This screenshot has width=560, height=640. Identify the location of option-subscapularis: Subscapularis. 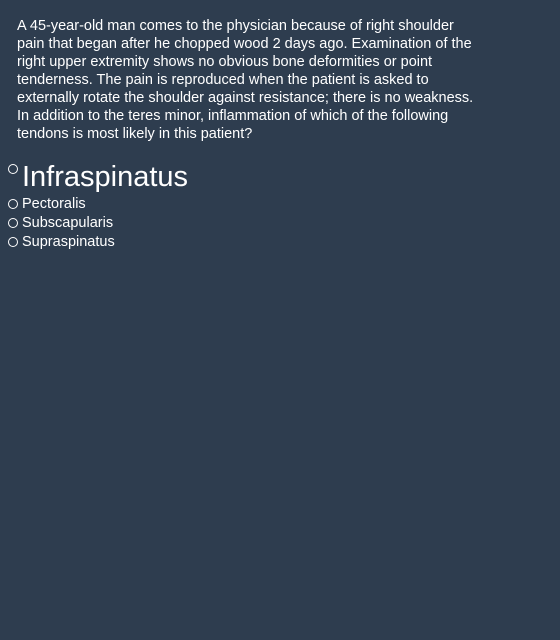
(278, 223).